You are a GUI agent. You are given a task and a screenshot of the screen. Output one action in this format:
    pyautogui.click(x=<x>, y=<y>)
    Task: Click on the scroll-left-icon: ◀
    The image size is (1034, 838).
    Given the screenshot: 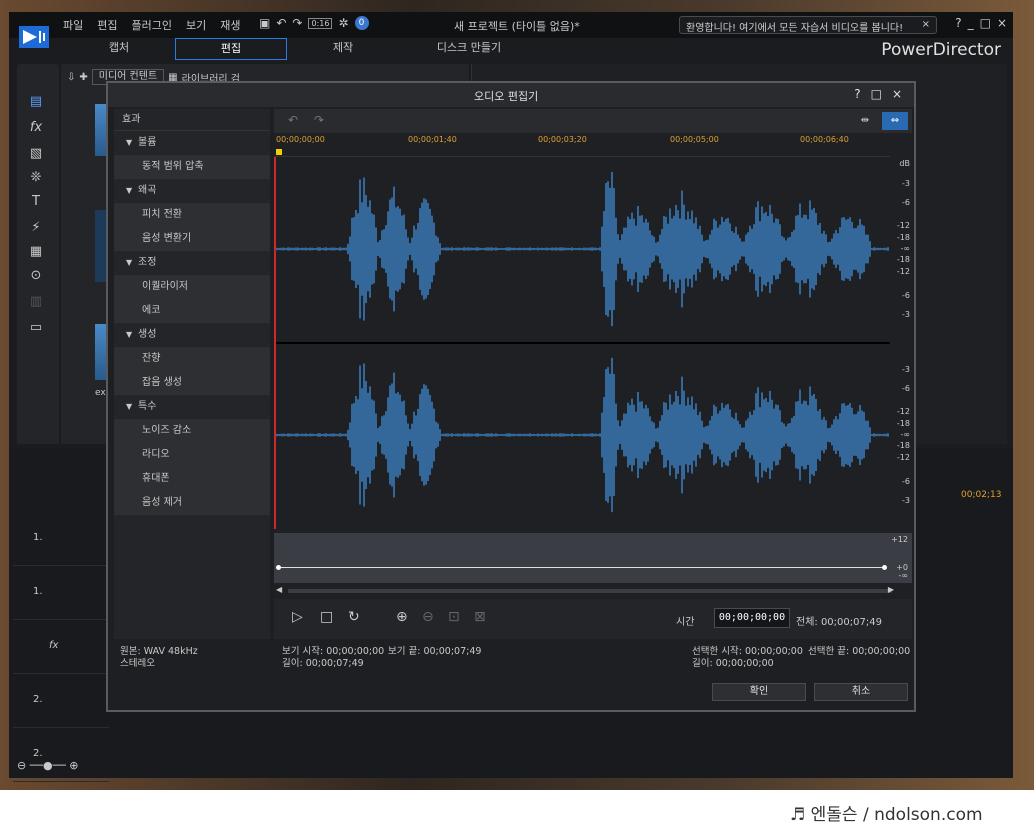 What is the action you would take?
    pyautogui.click(x=279, y=589)
    